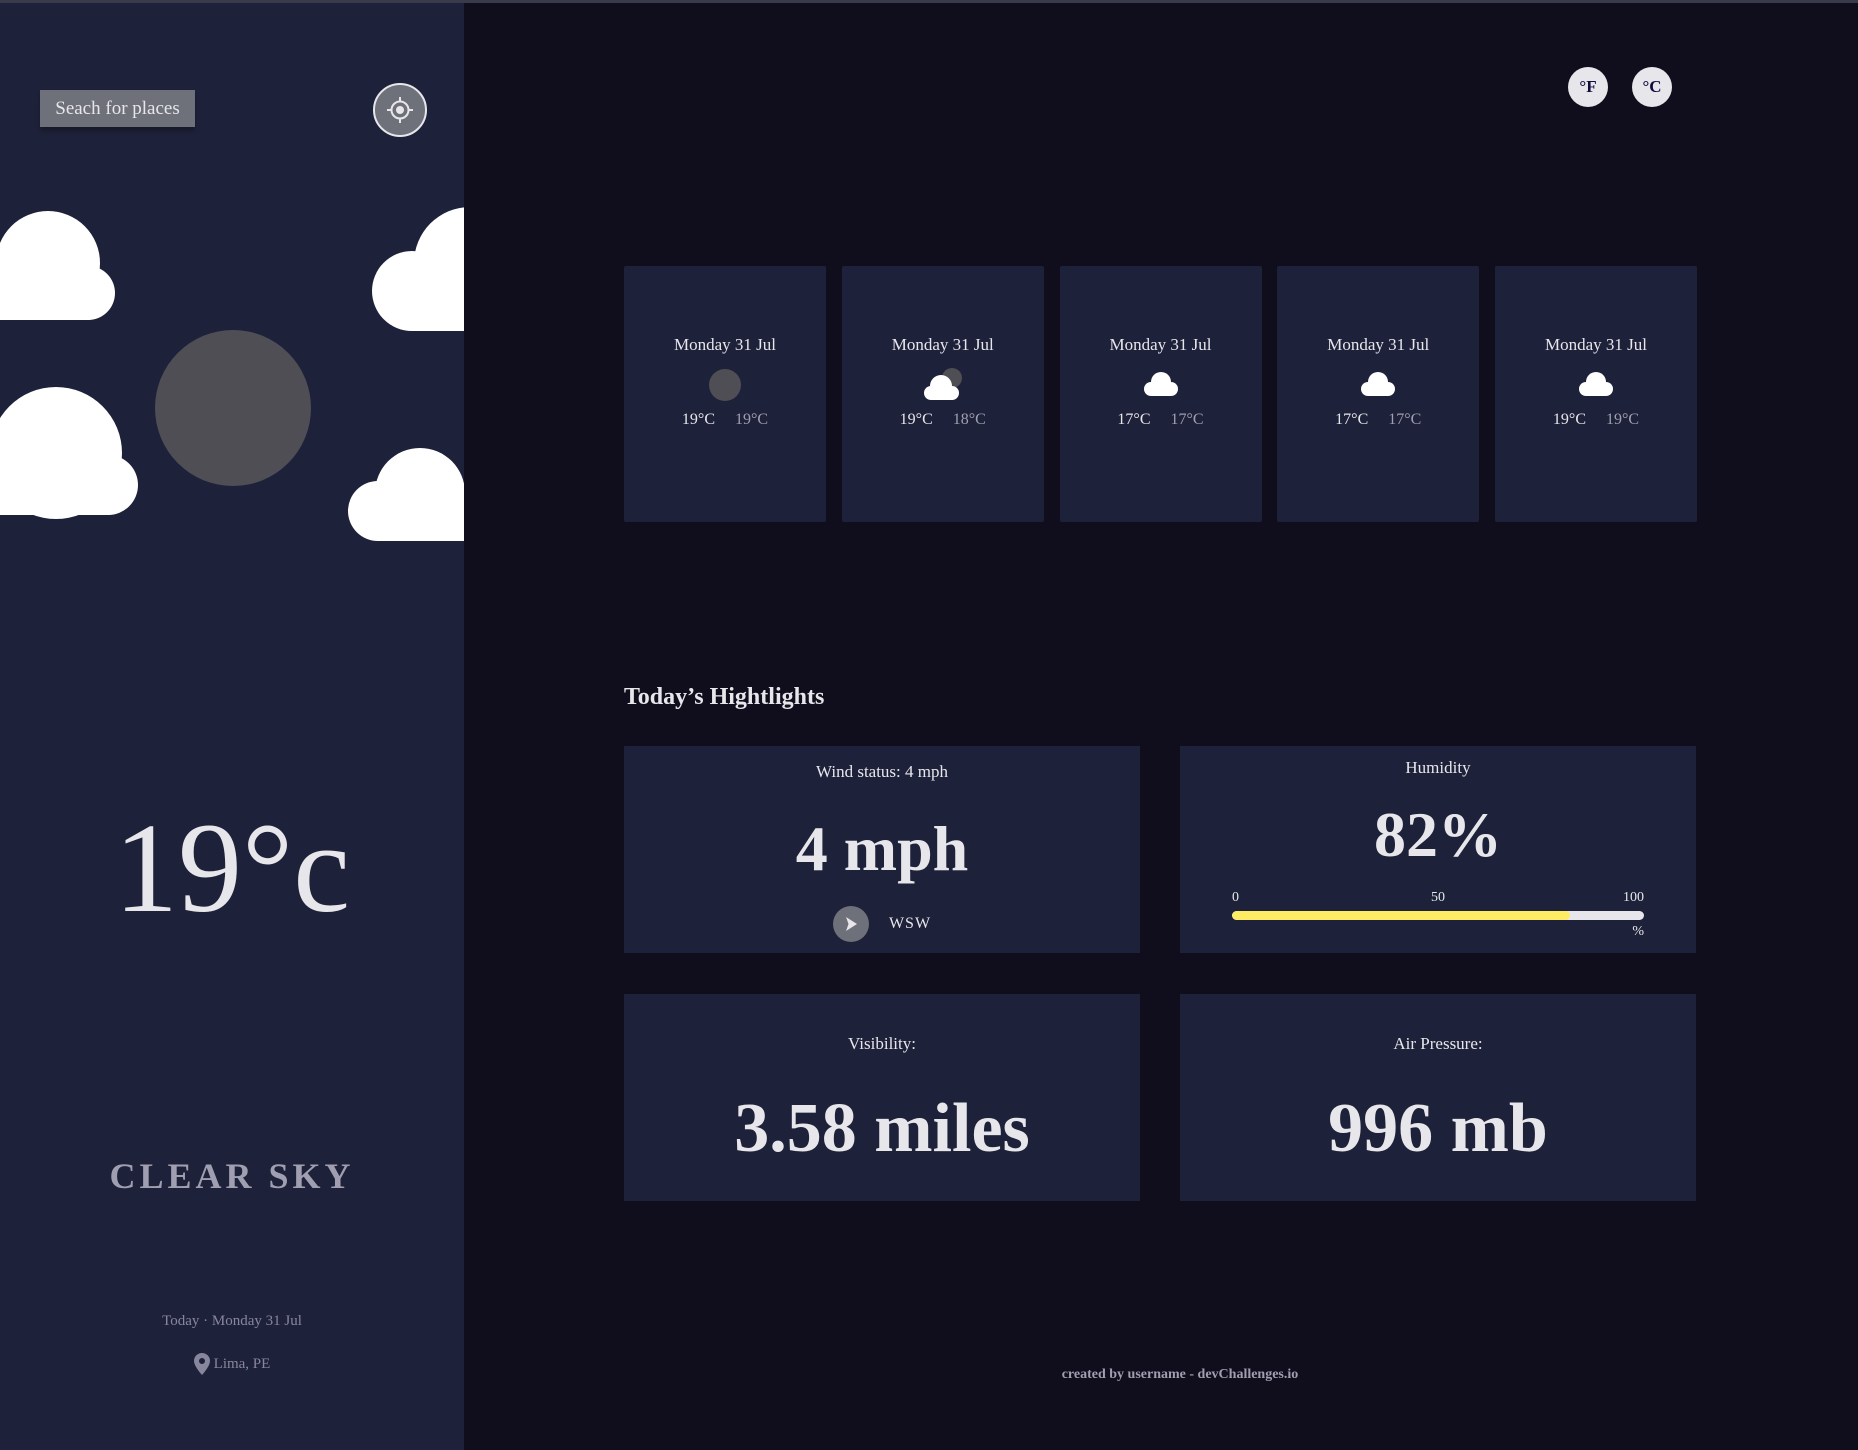 The image size is (1858, 1450). I want to click on clear-sky-icon, so click(725, 385).